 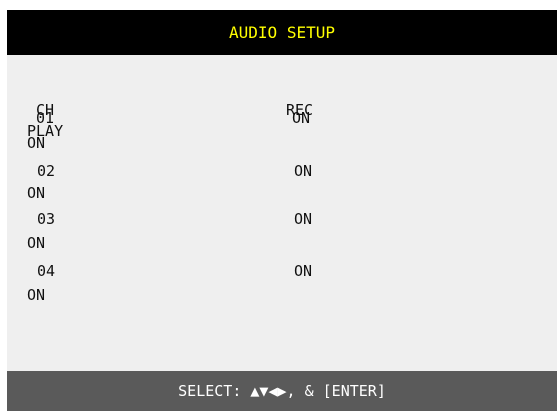 I want to click on channel-03-rec-value: ON, so click(x=303, y=219).